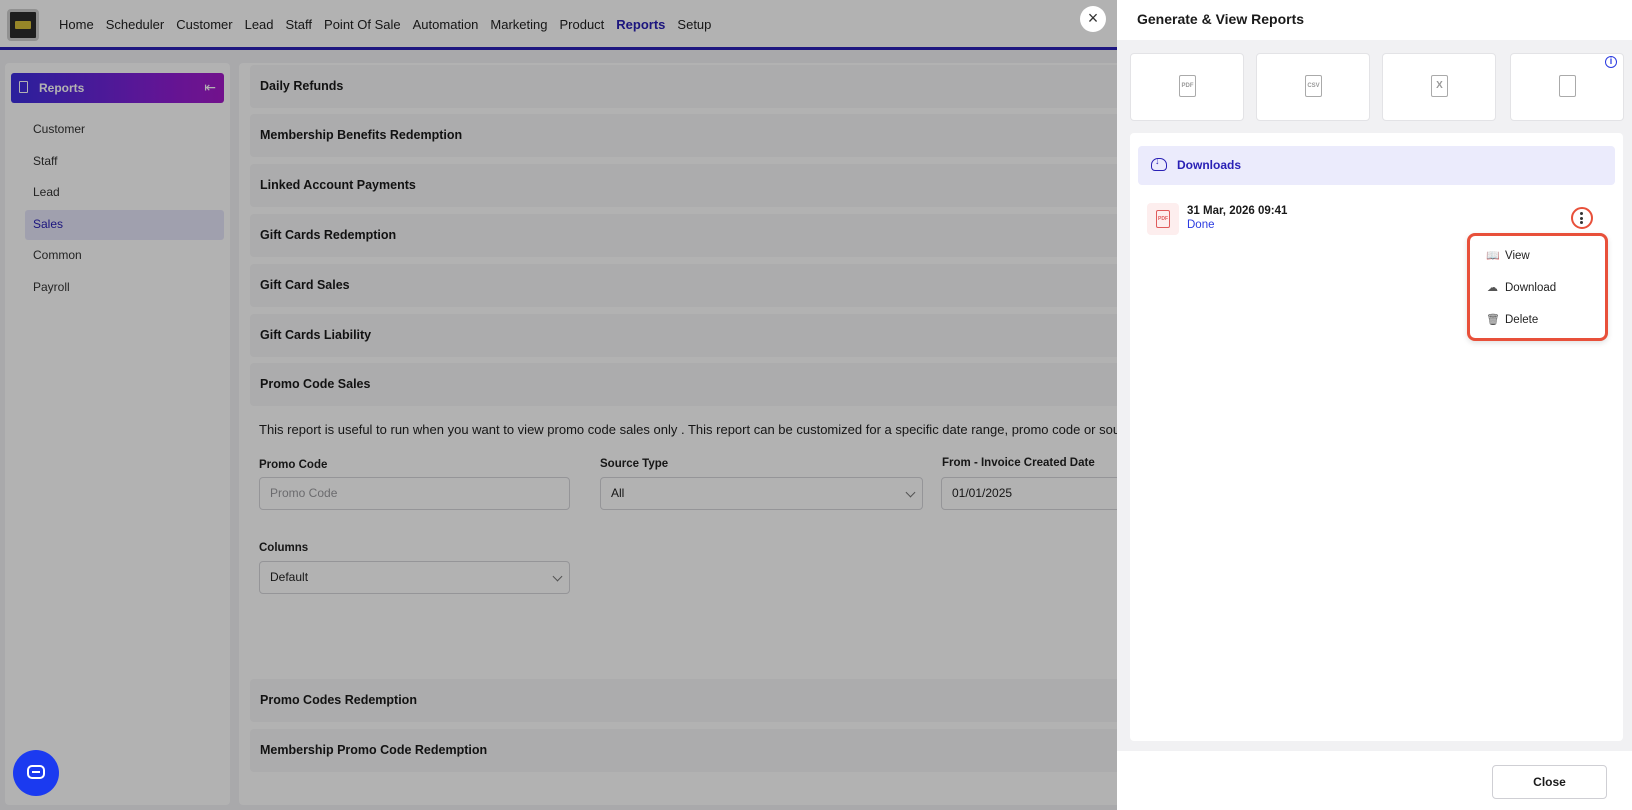  I want to click on close-button: Close, so click(1549, 782).